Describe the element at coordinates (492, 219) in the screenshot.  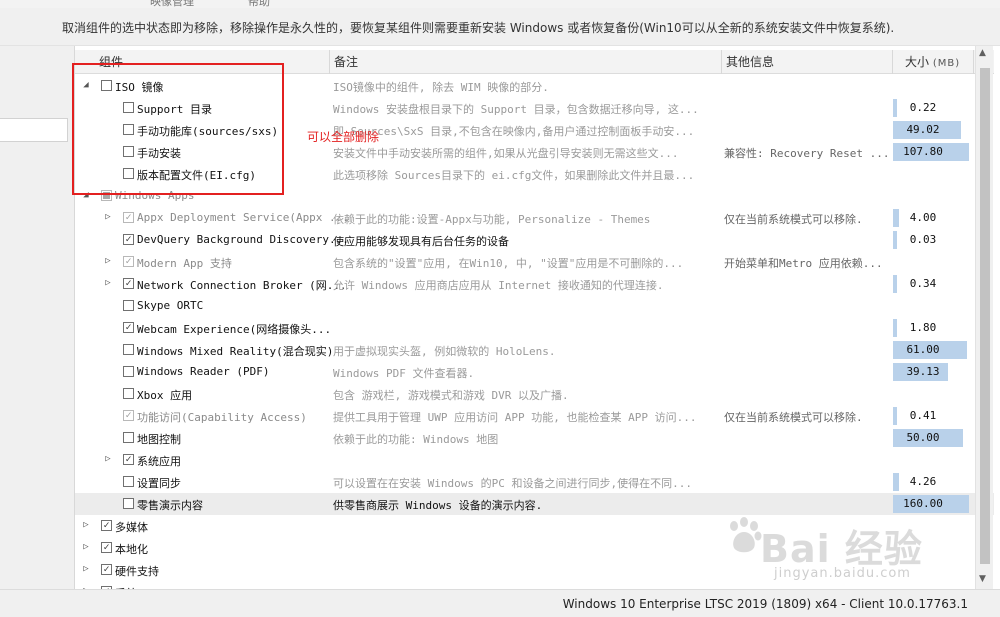
I see `row-note: 依赖于此的功能:设置-Appx与功能, Personalize - Themes` at that location.